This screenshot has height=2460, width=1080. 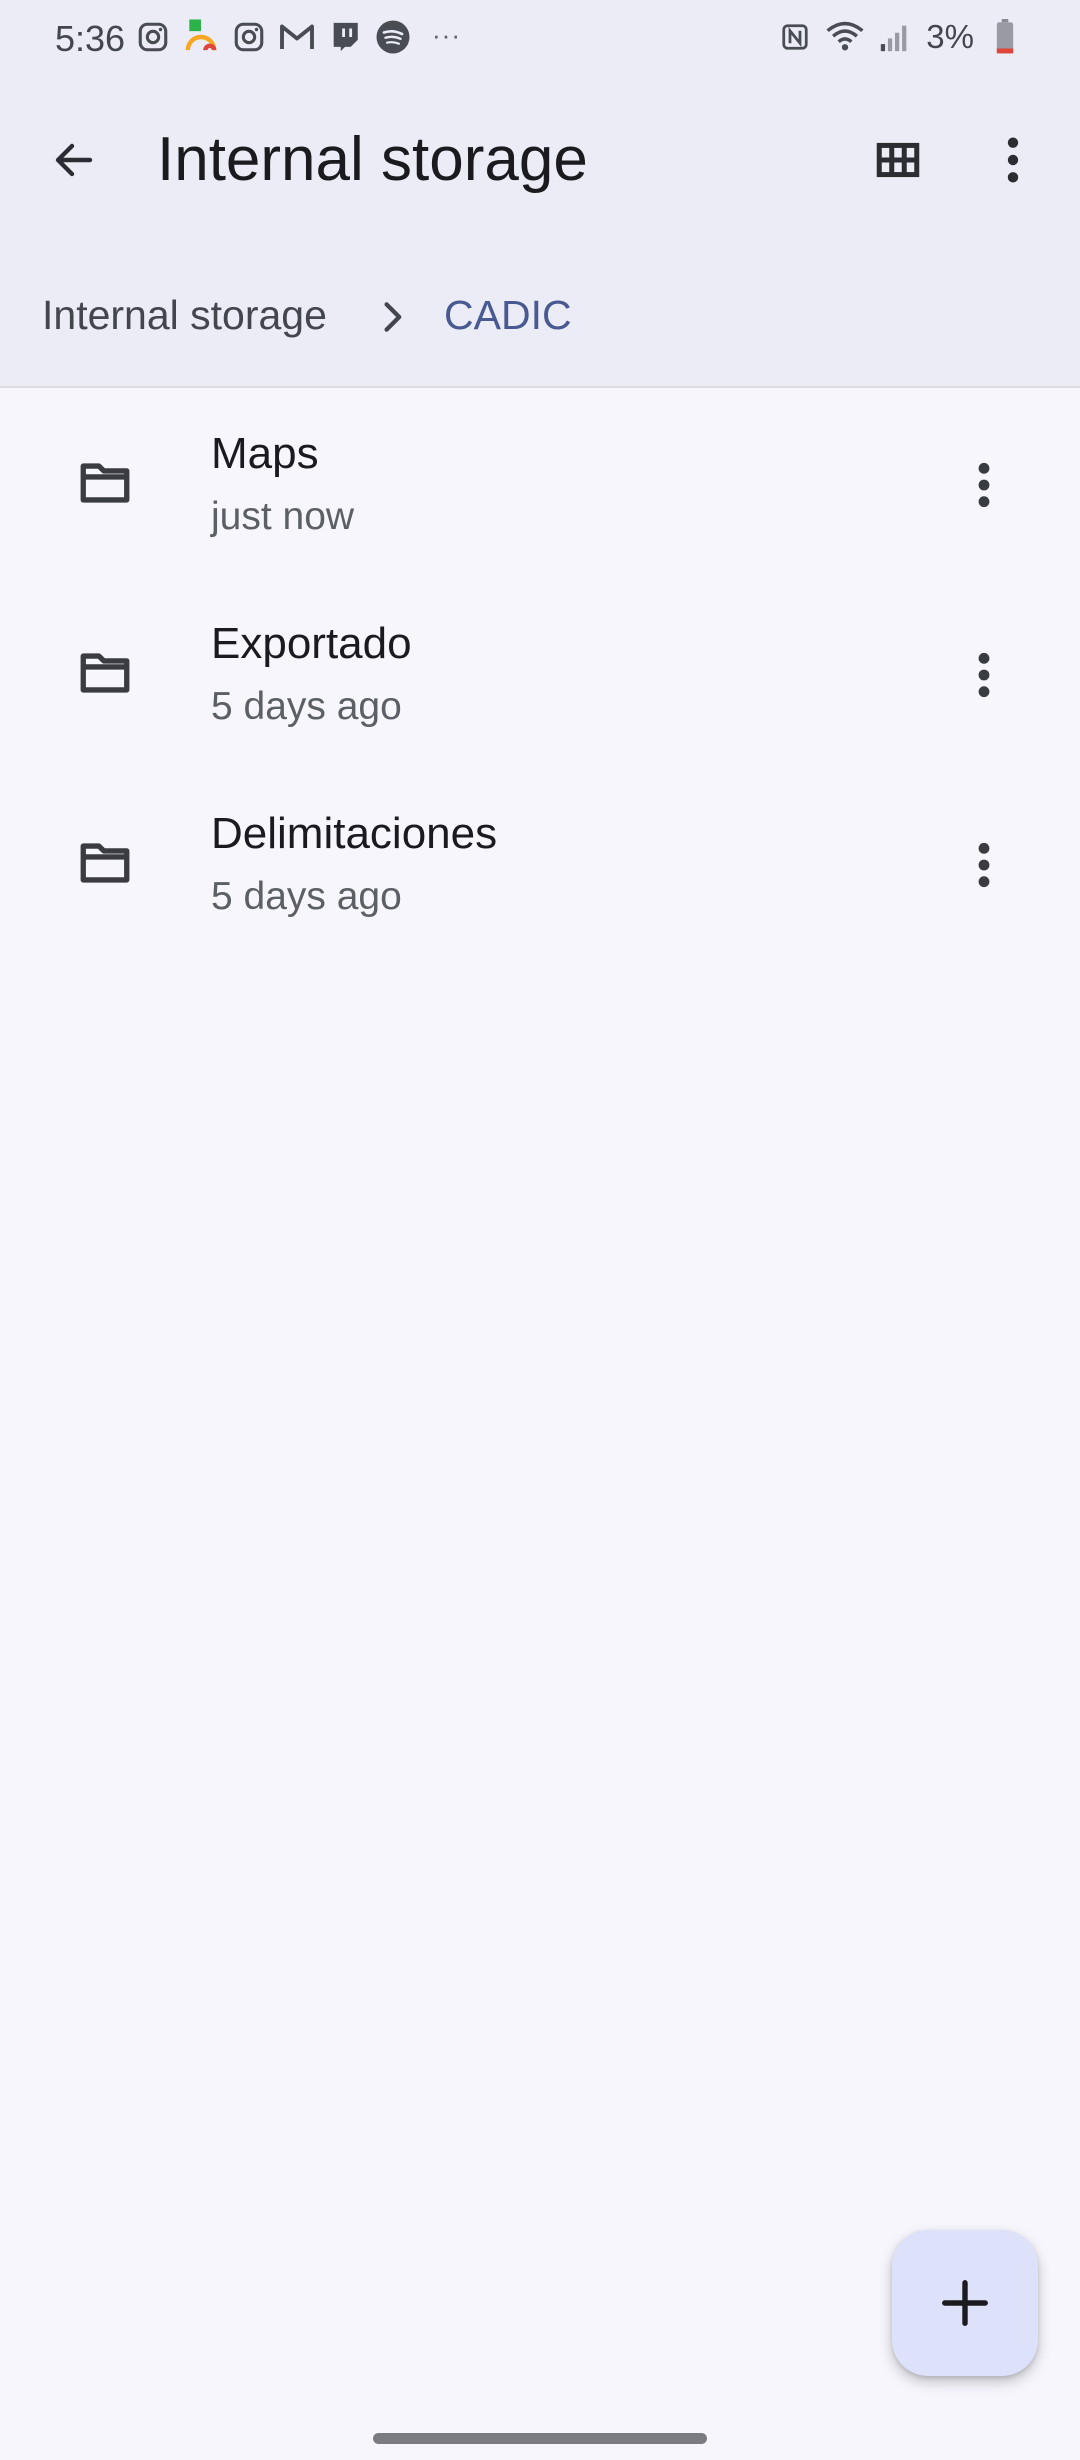 I want to click on breadcrumb-item-current: CADIC, so click(x=508, y=315).